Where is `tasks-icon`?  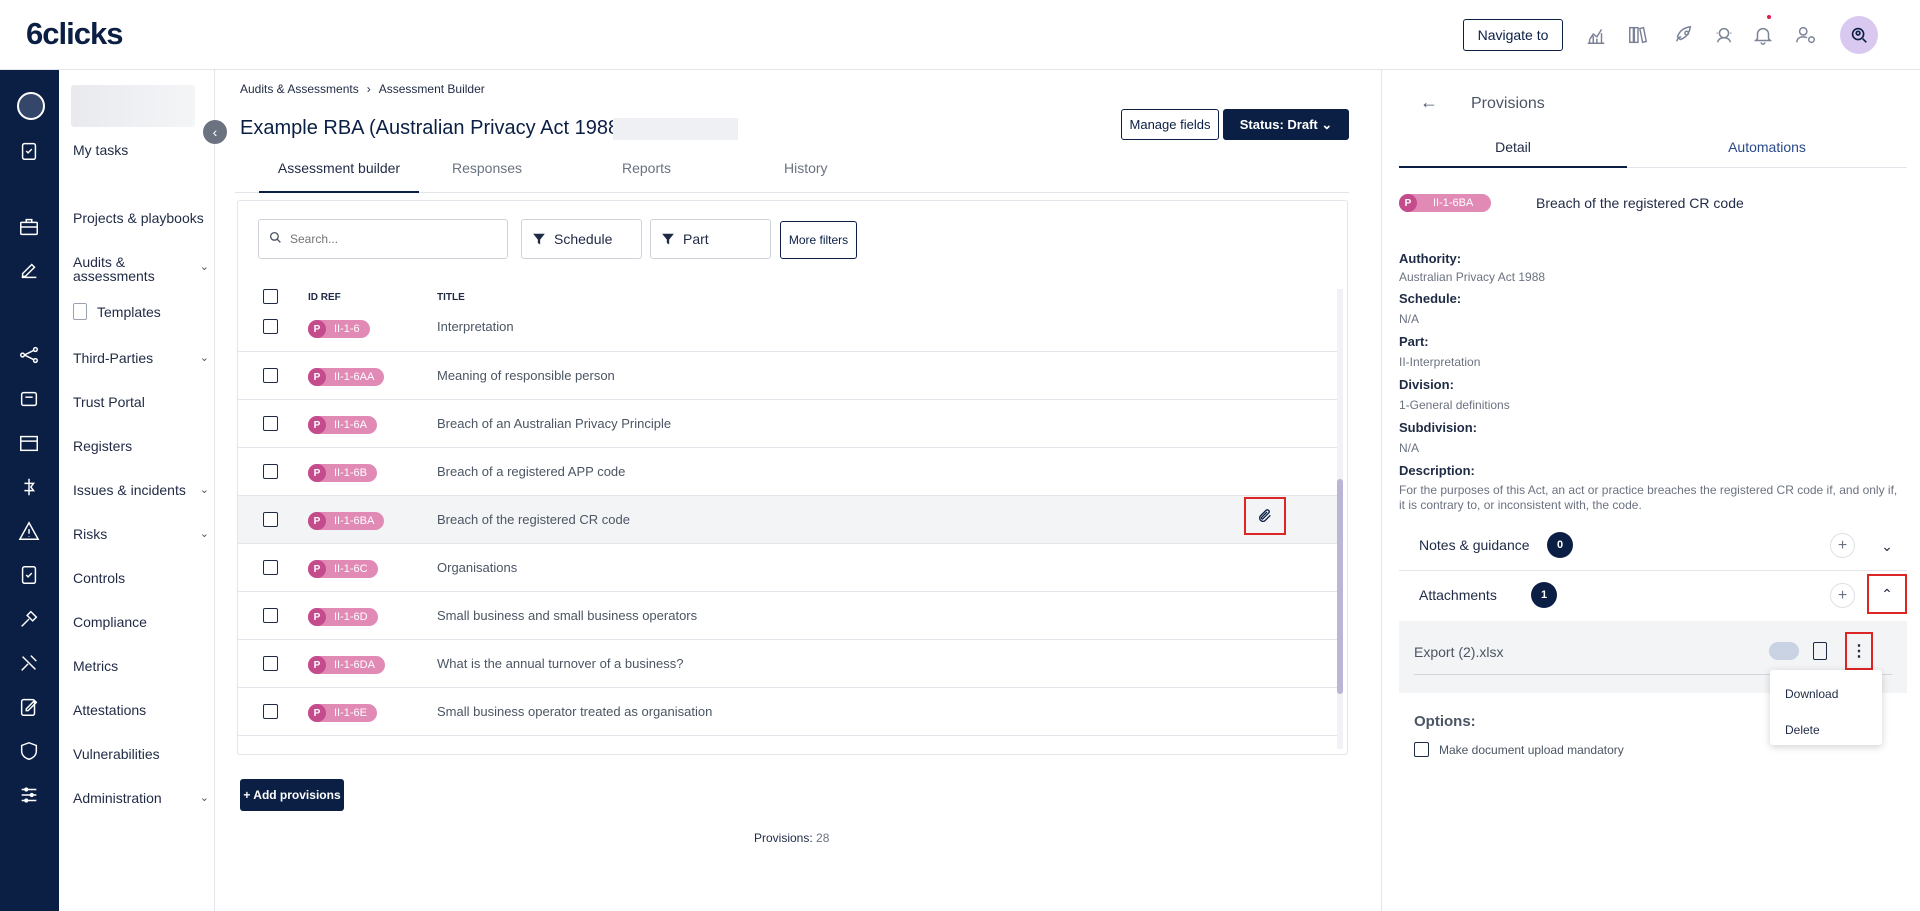 tasks-icon is located at coordinates (29, 151).